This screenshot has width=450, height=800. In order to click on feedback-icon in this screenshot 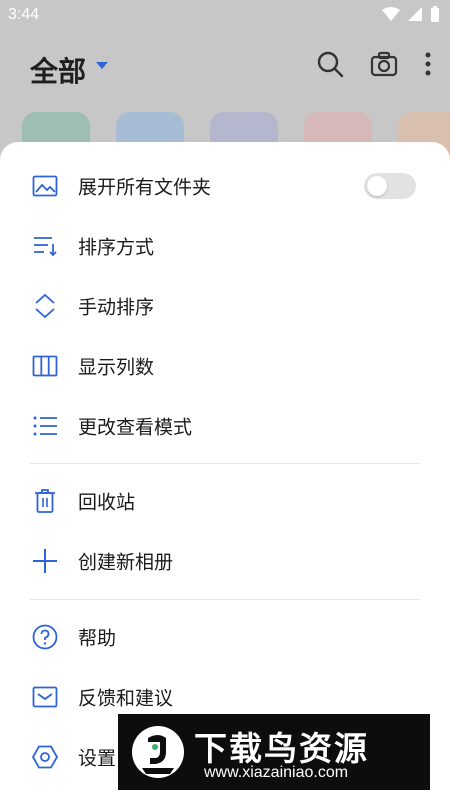, I will do `click(45, 697)`.